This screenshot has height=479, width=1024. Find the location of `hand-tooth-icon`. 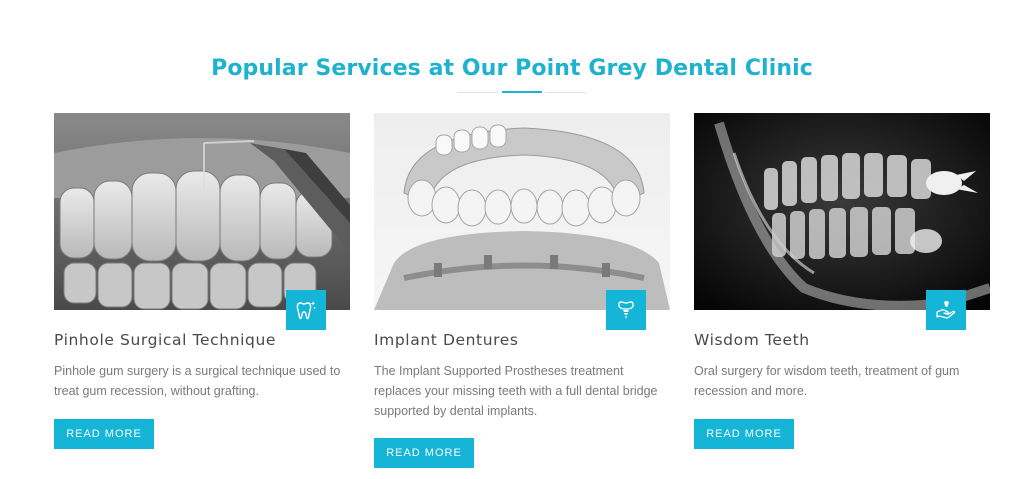

hand-tooth-icon is located at coordinates (946, 310).